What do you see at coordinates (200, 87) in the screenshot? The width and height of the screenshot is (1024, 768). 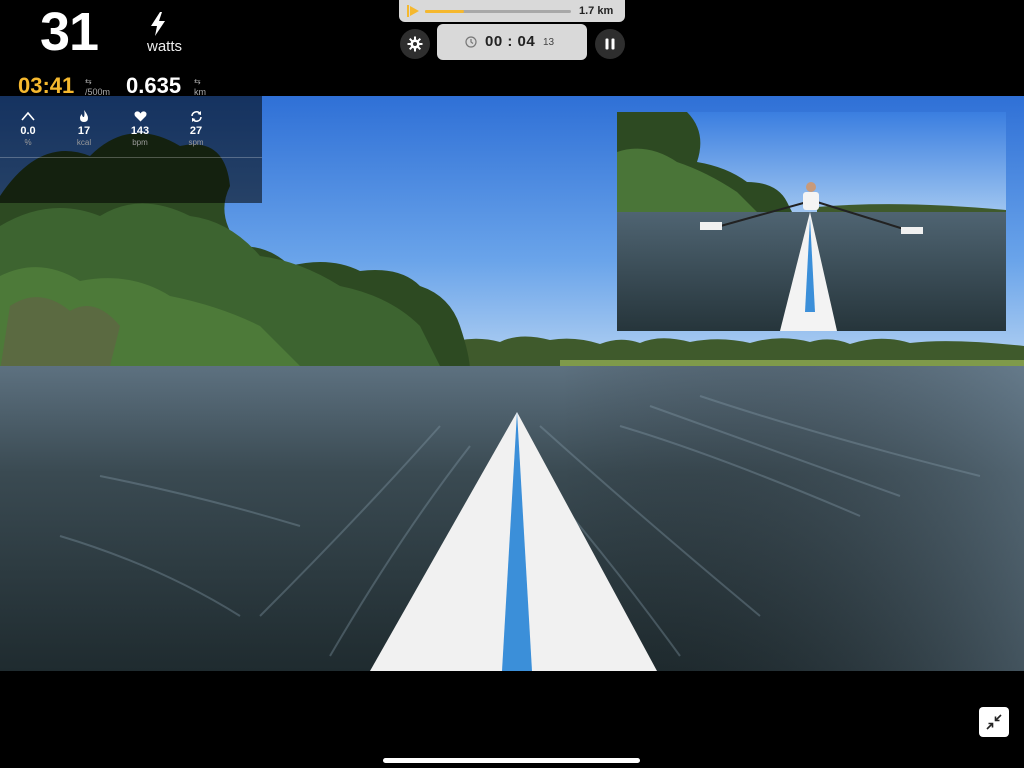 I see `distance-unit: ⇆ km` at bounding box center [200, 87].